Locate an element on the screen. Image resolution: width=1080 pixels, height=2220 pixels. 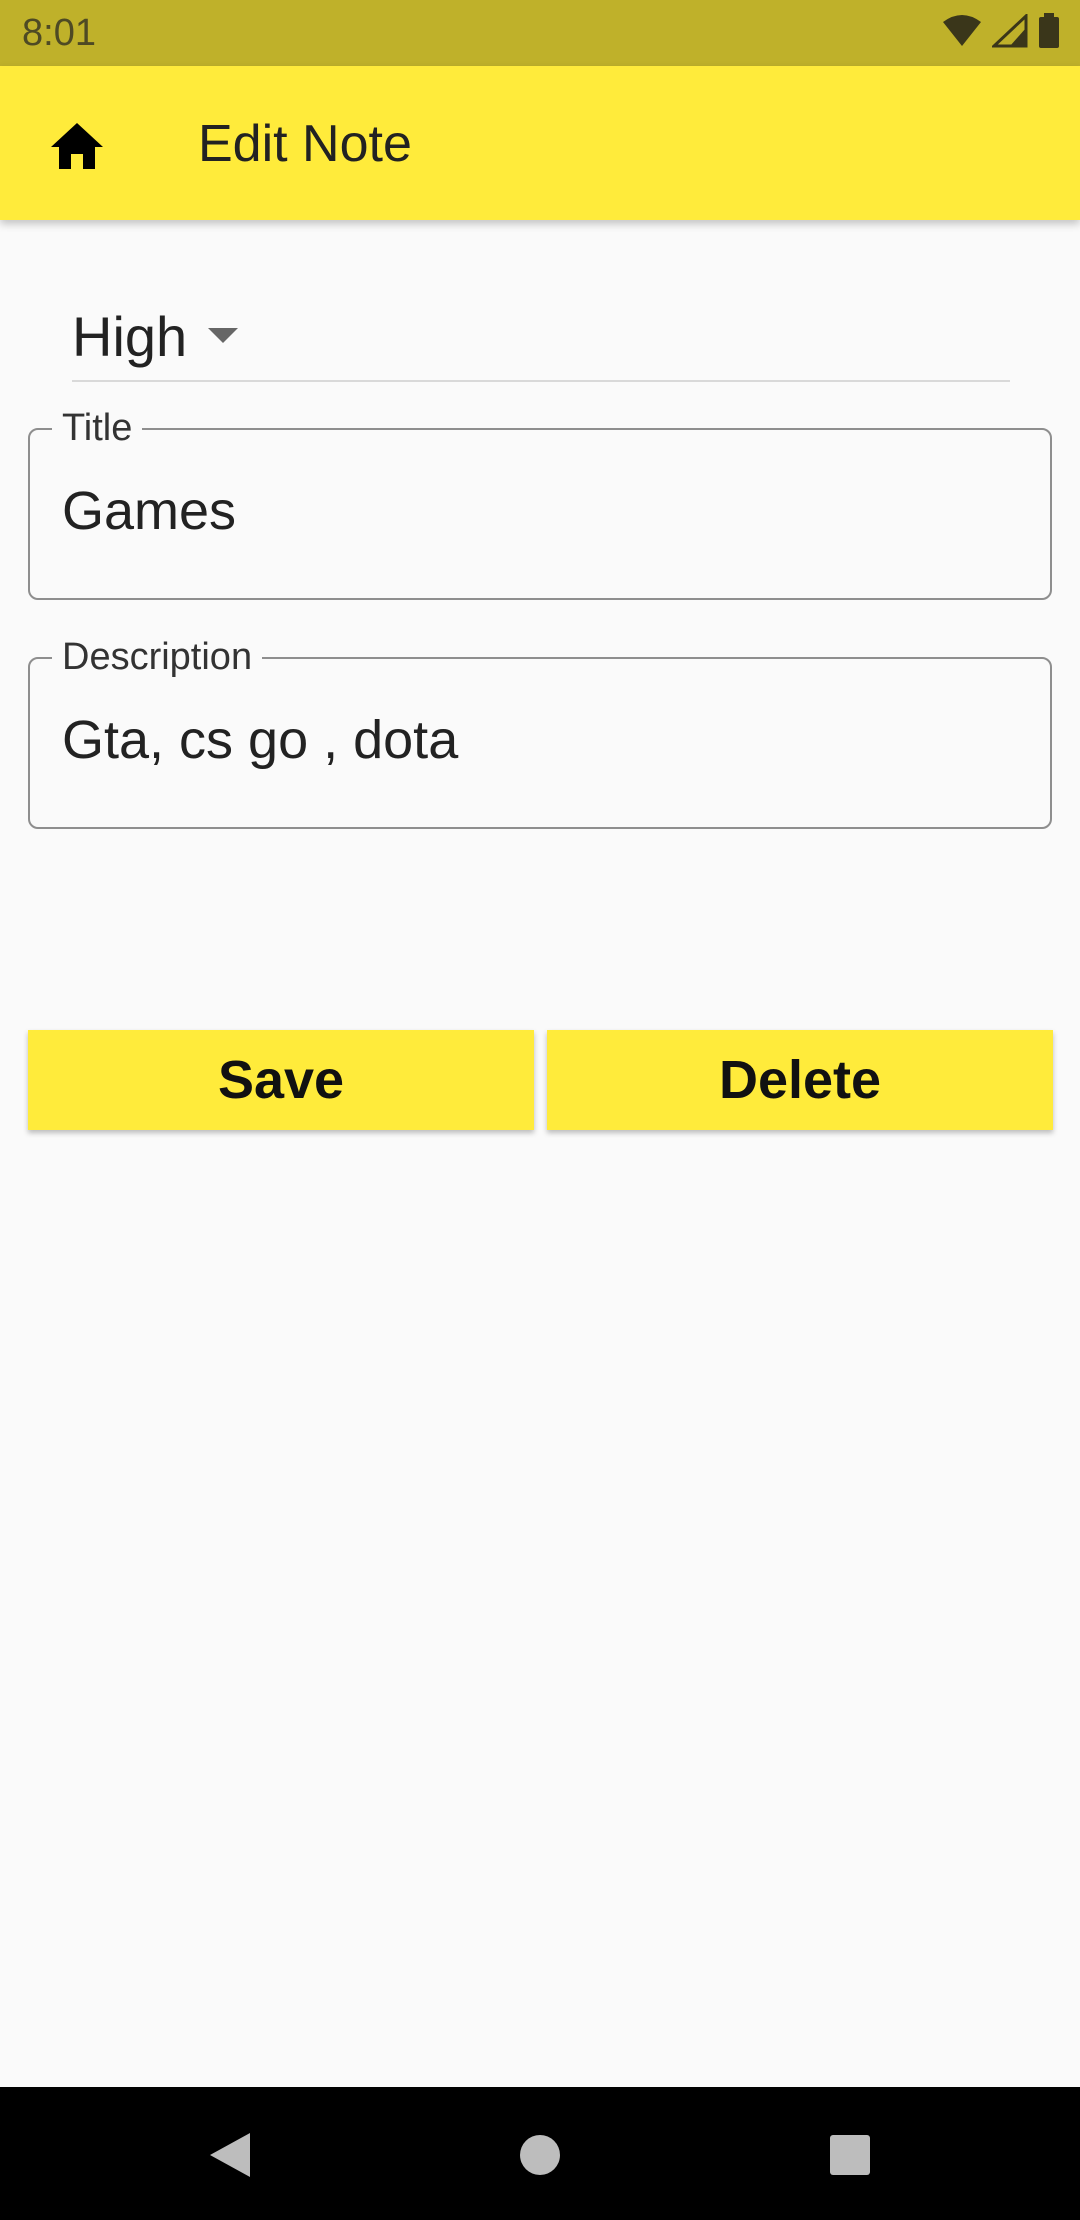
home-icon is located at coordinates (77, 148).